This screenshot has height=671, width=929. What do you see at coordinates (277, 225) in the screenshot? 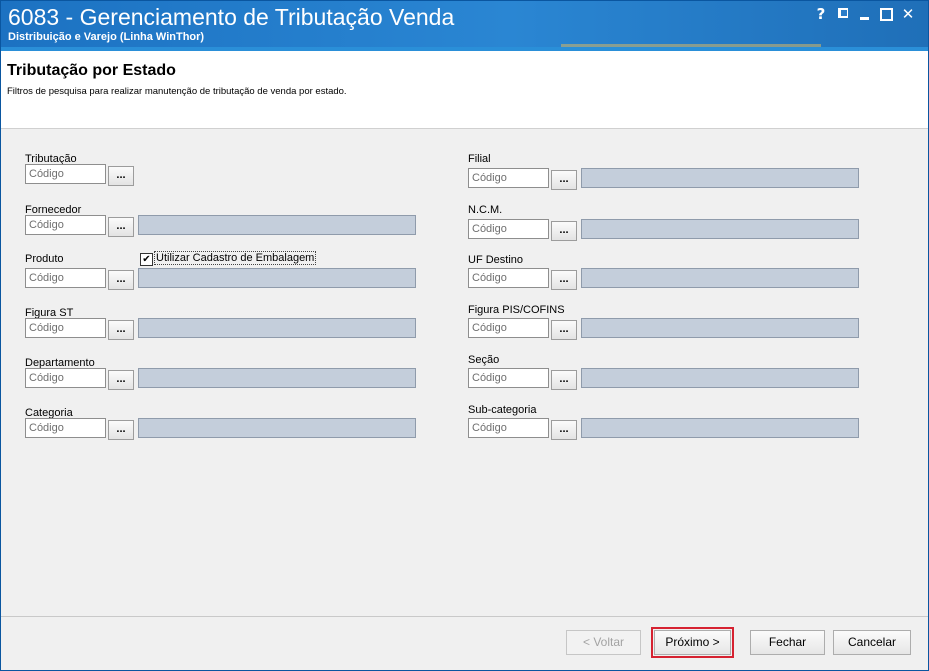
I see `fornecedor-description-field` at bounding box center [277, 225].